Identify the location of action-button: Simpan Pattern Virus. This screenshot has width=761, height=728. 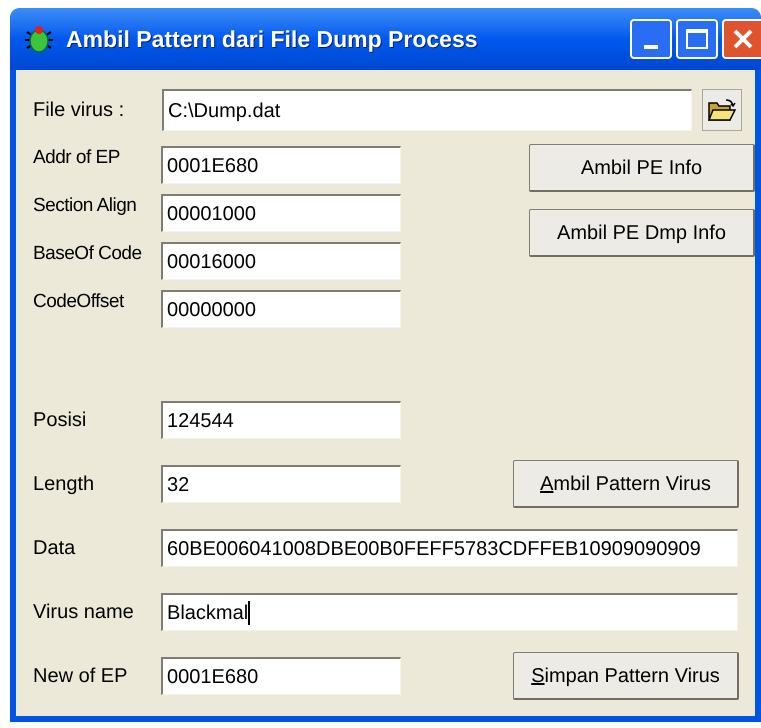
(626, 676).